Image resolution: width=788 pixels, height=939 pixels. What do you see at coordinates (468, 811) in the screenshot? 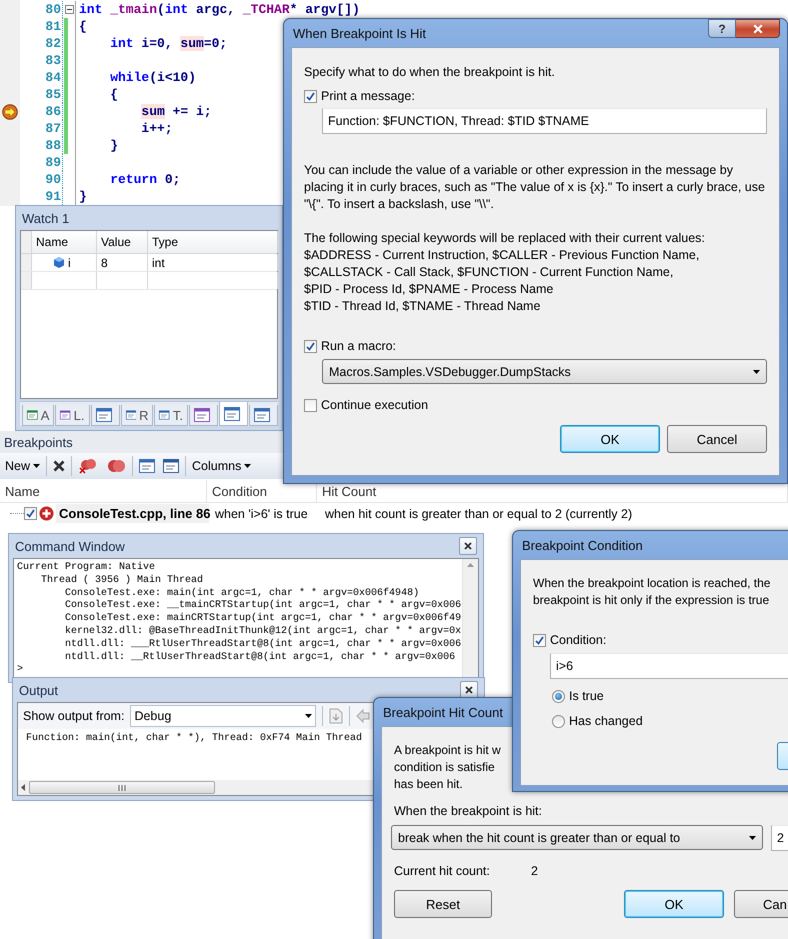
I see `field-label: When the breakpoint is hit:` at bounding box center [468, 811].